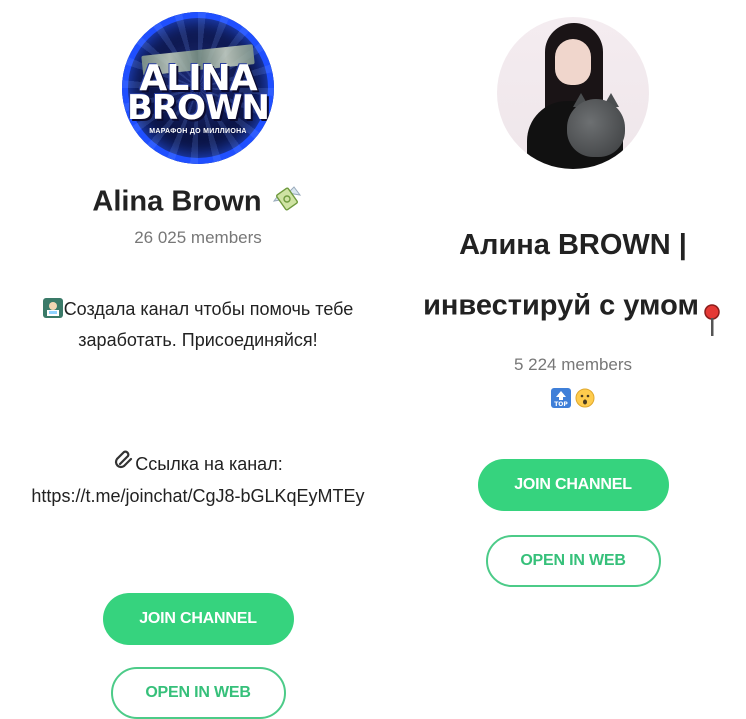 The width and height of the screenshot is (746, 719). Describe the element at coordinates (561, 275) in the screenshot. I see `channel-title-text: Алина BROWN | инвестируй с умом` at that location.